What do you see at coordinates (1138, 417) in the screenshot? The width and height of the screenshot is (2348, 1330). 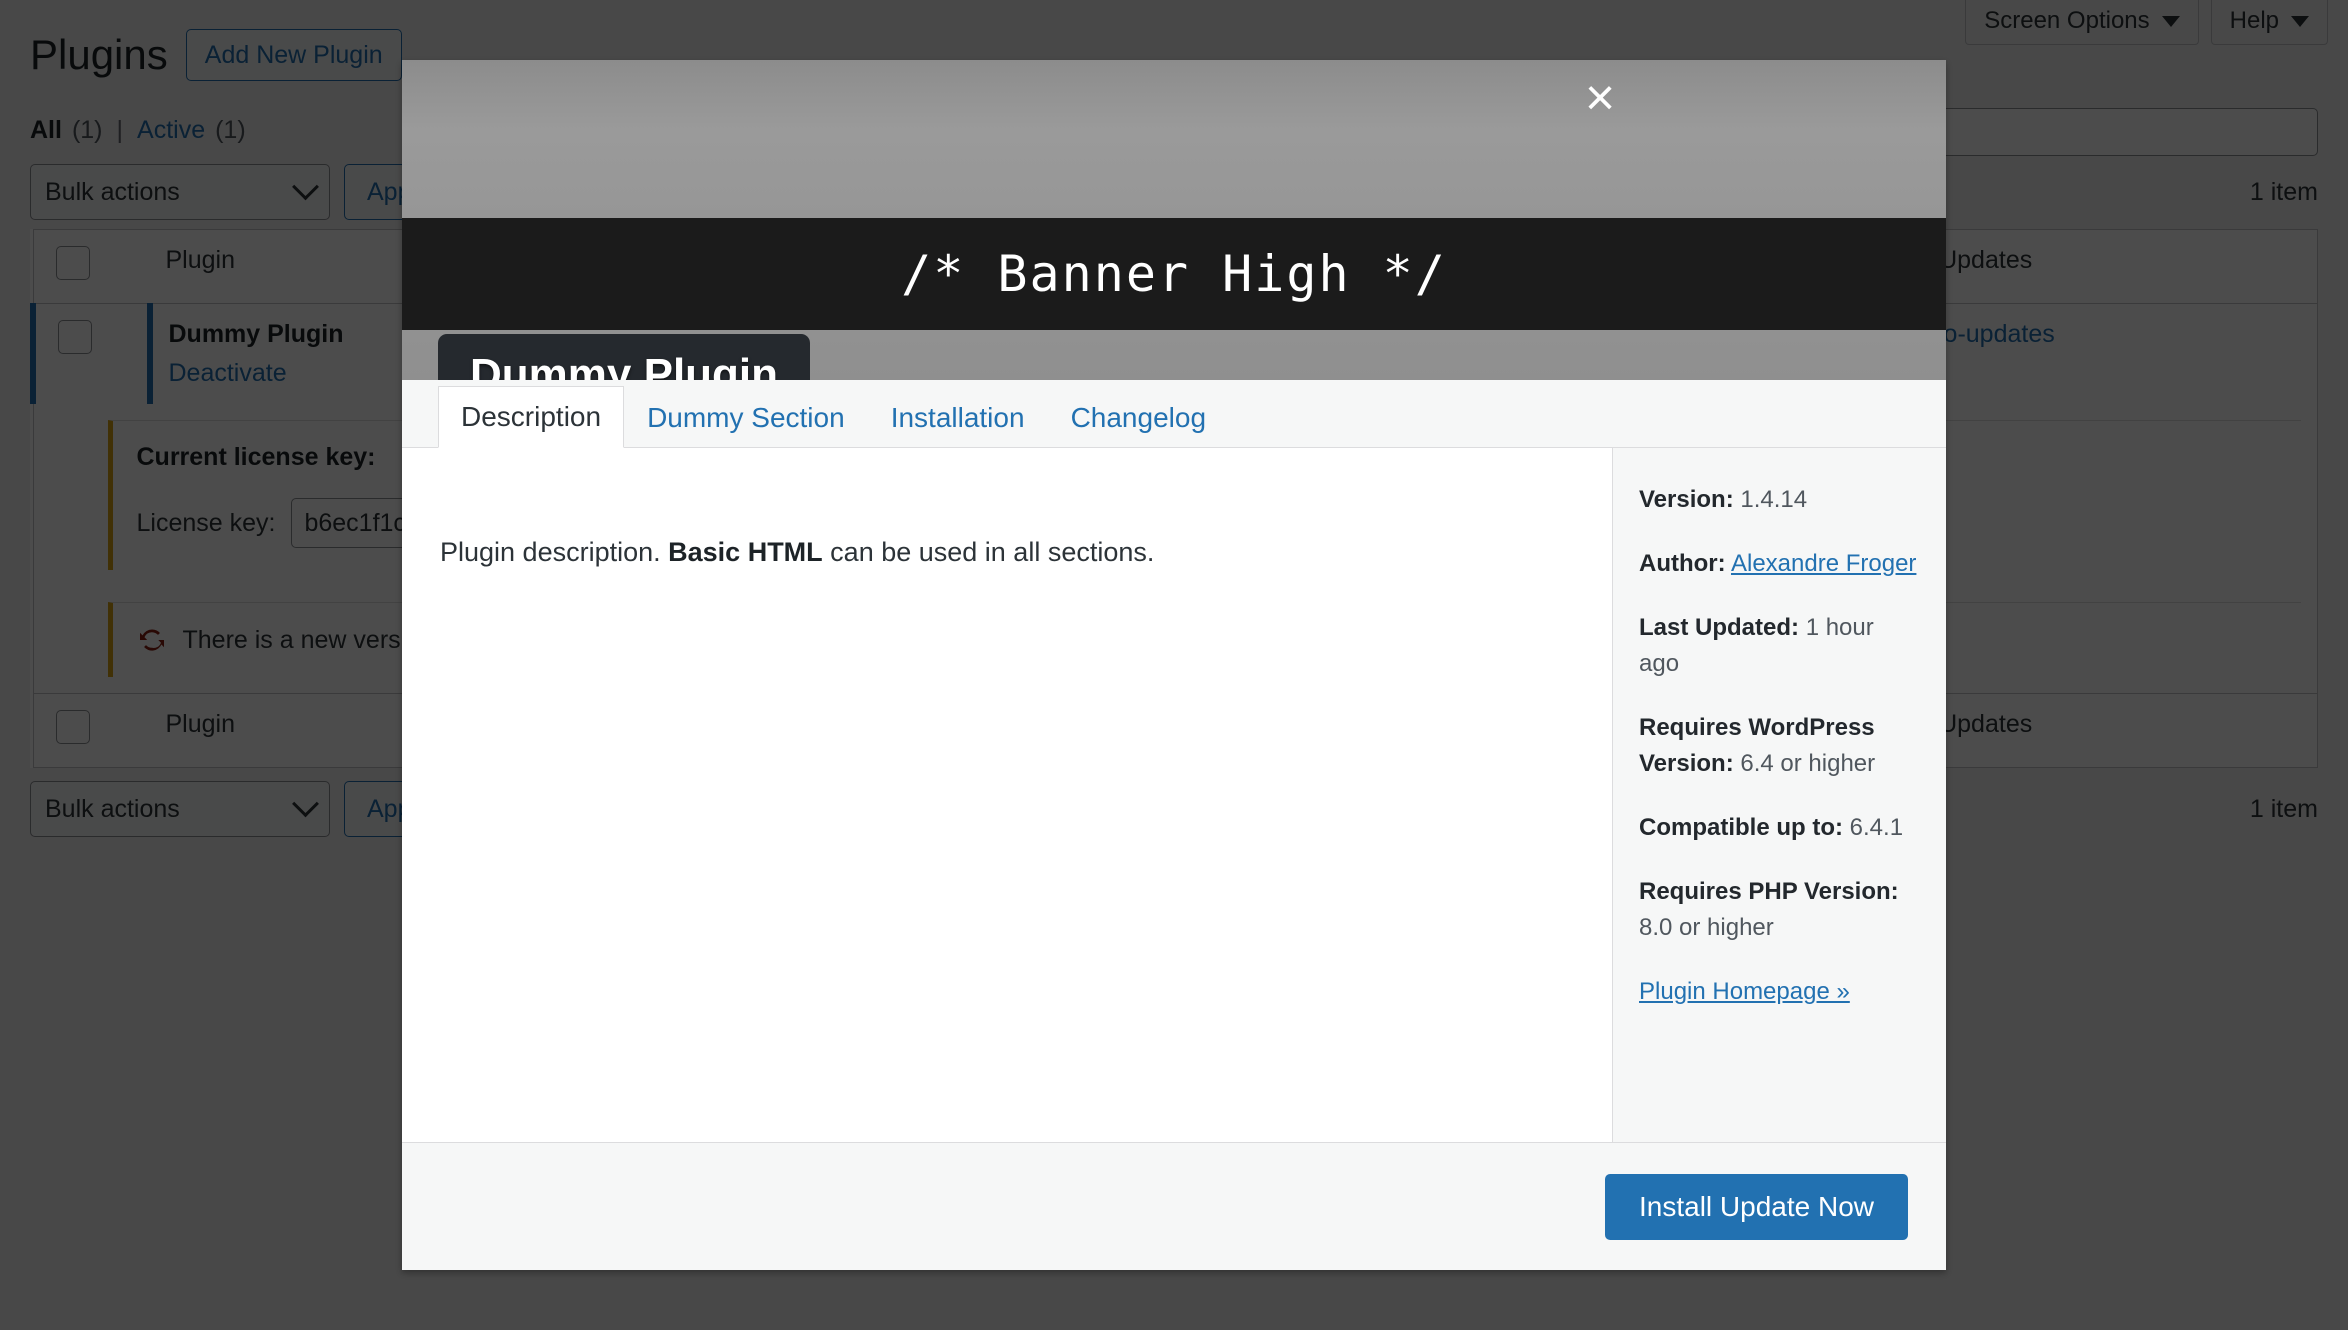 I see `tab-changelog: Changelog` at bounding box center [1138, 417].